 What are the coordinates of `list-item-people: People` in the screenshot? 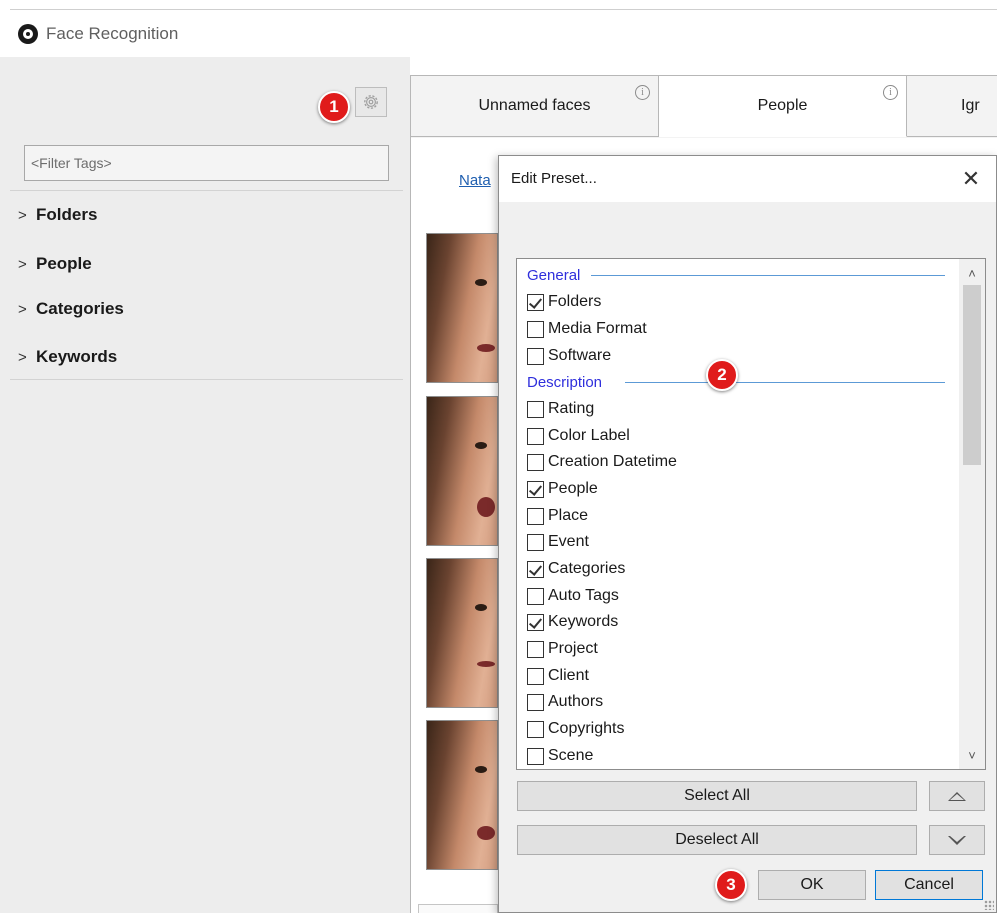 It's located at (562, 489).